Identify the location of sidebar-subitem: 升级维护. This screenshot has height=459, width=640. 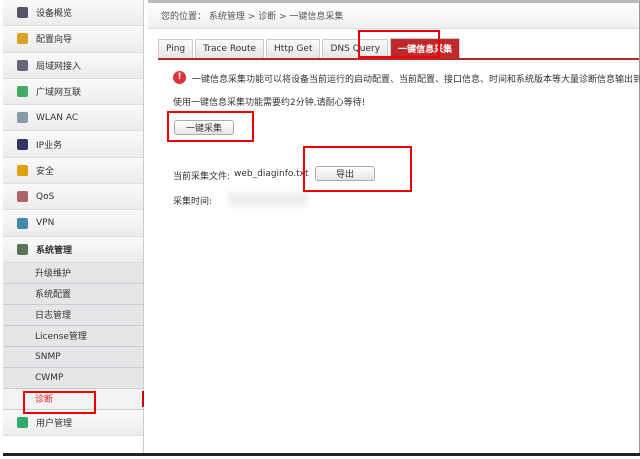
(73, 273).